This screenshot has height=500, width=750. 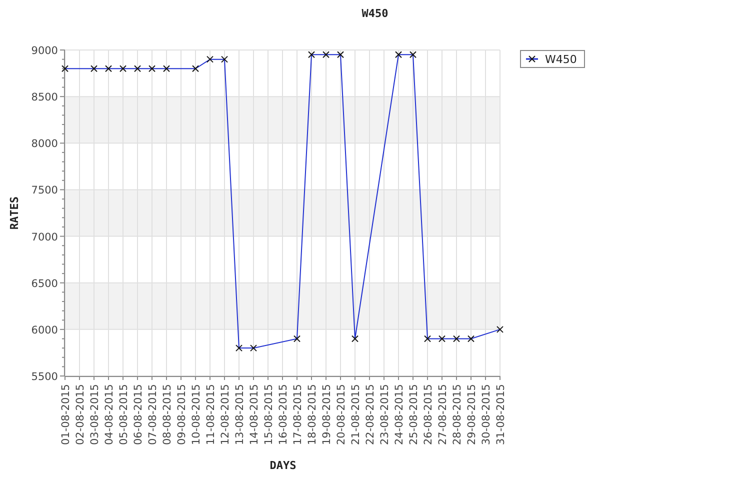 What do you see at coordinates (44, 51) in the screenshot?
I see `y-tick-label: 9000` at bounding box center [44, 51].